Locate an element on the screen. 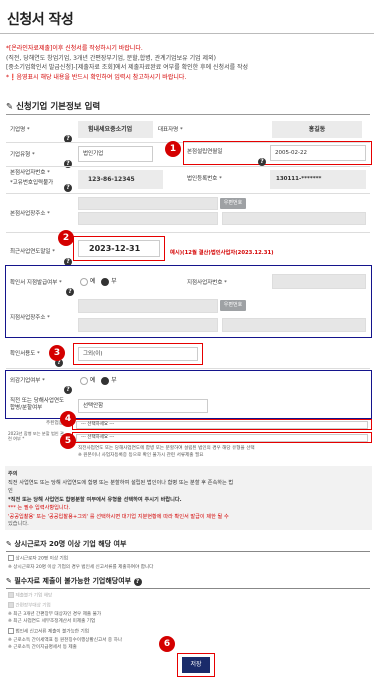  foreign-yes-label: 예 is located at coordinates (92, 380).